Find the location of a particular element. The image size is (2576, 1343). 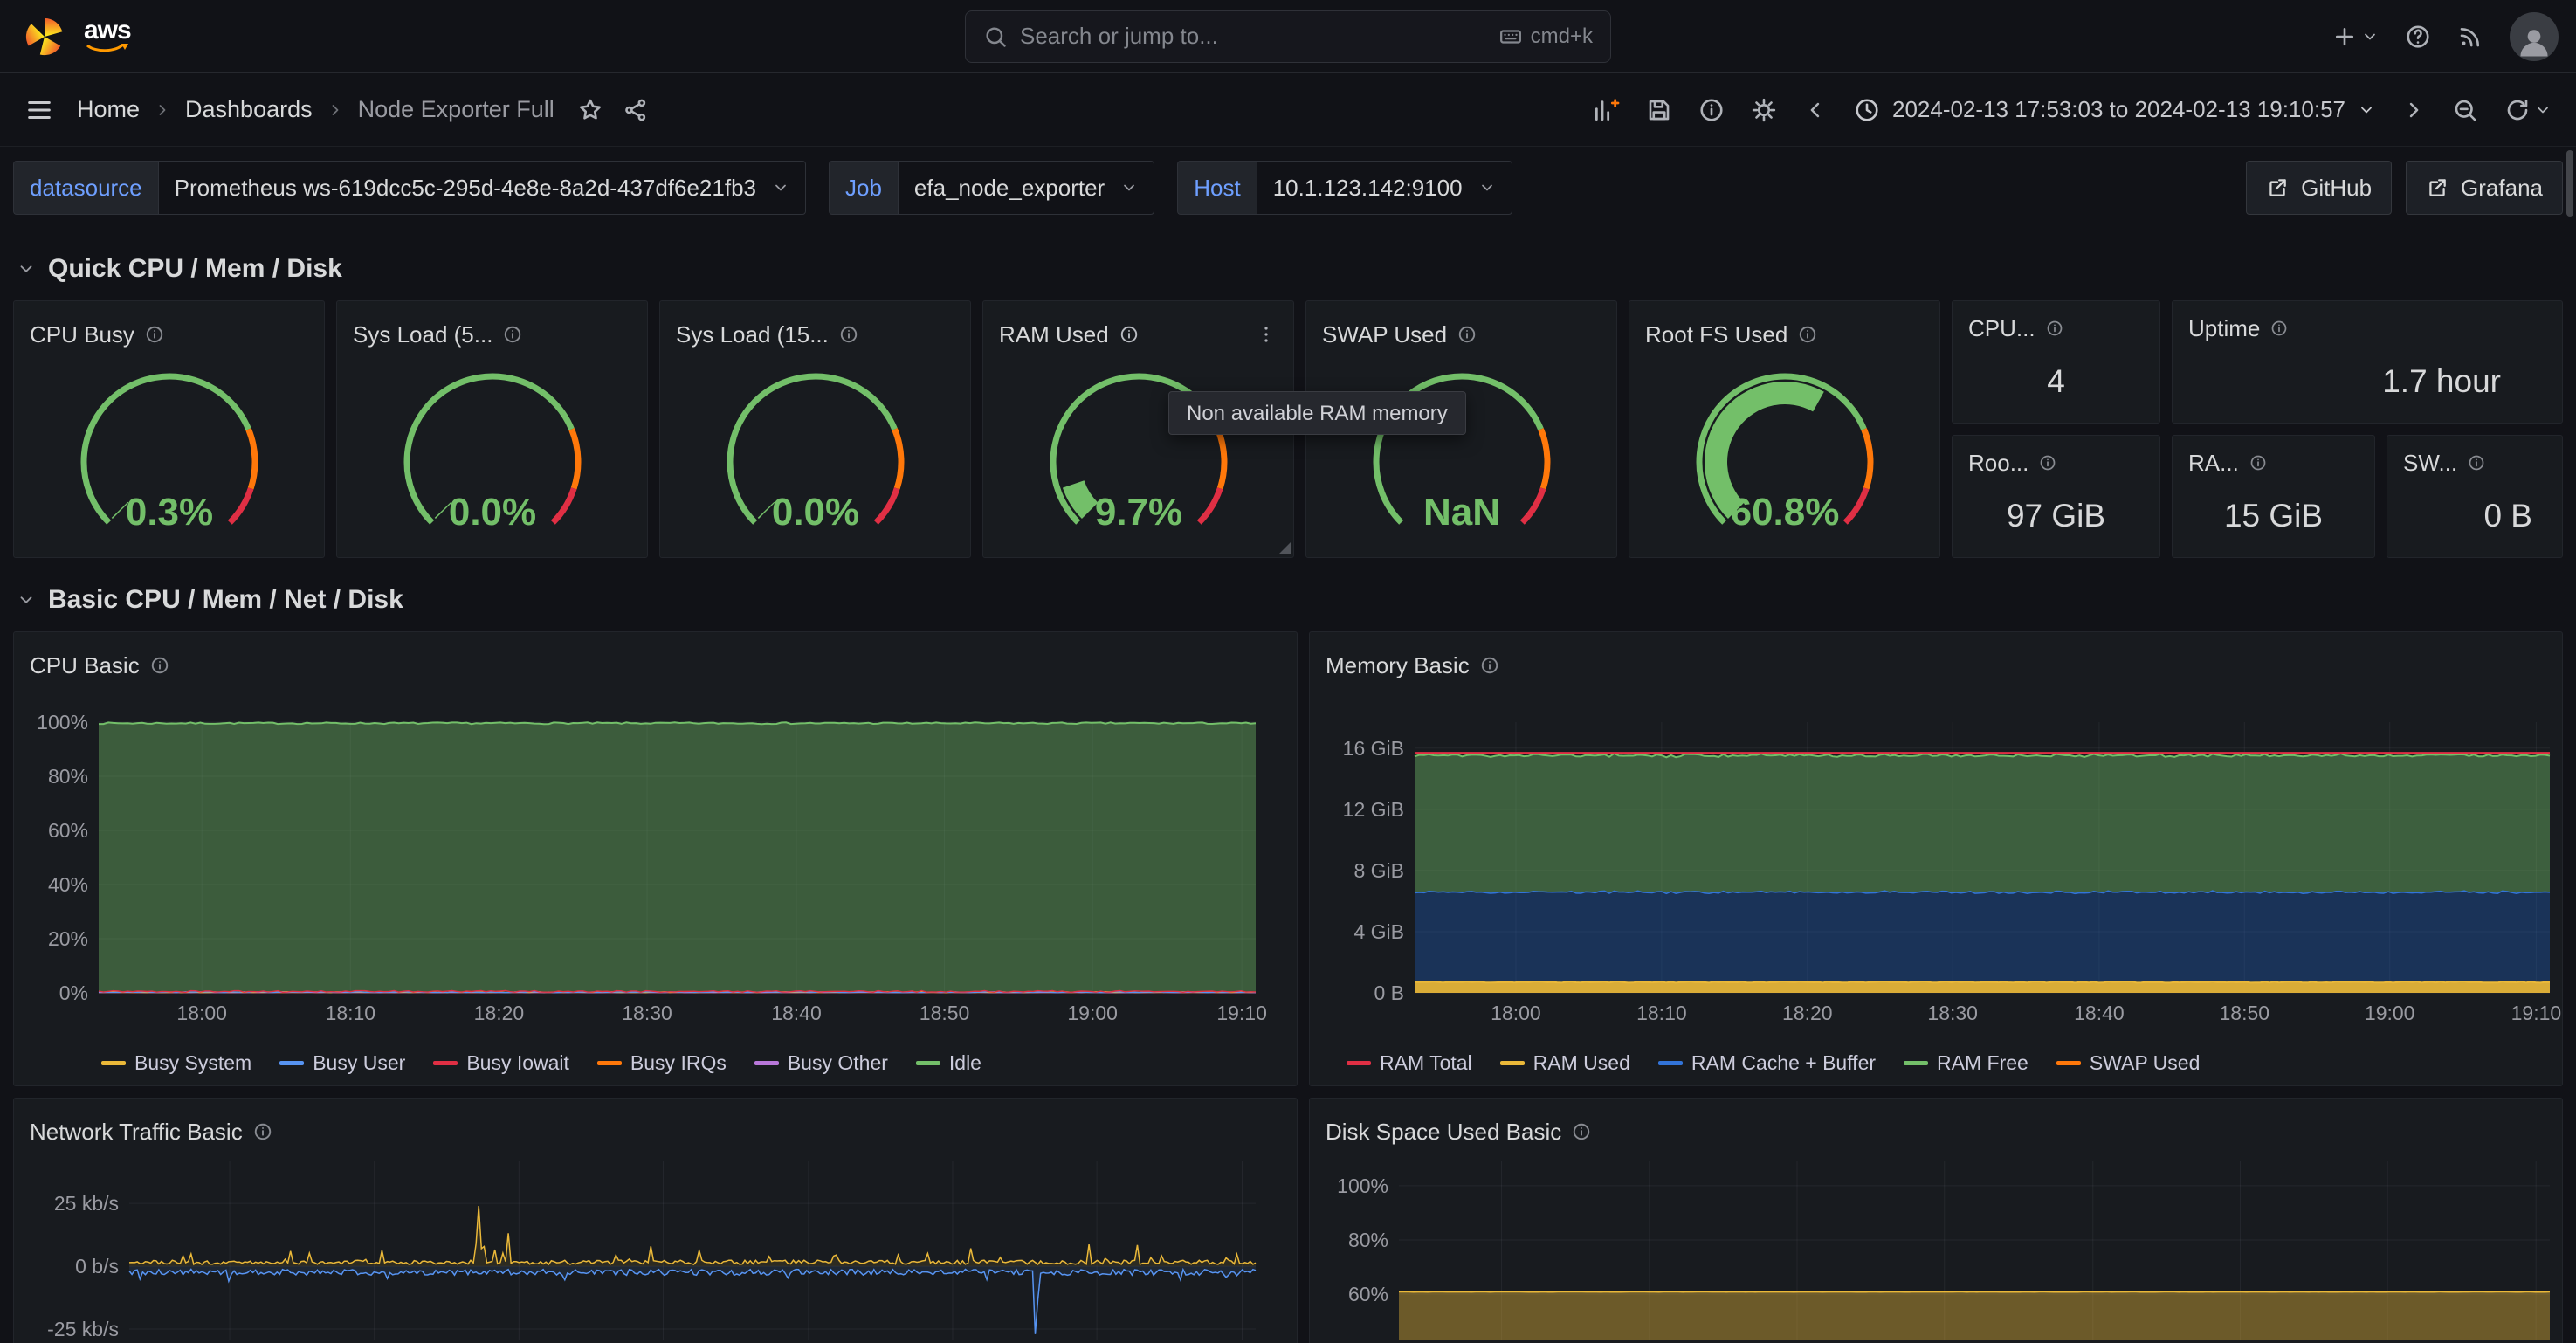

legend-item: Busy IRQs is located at coordinates (661, 1063).